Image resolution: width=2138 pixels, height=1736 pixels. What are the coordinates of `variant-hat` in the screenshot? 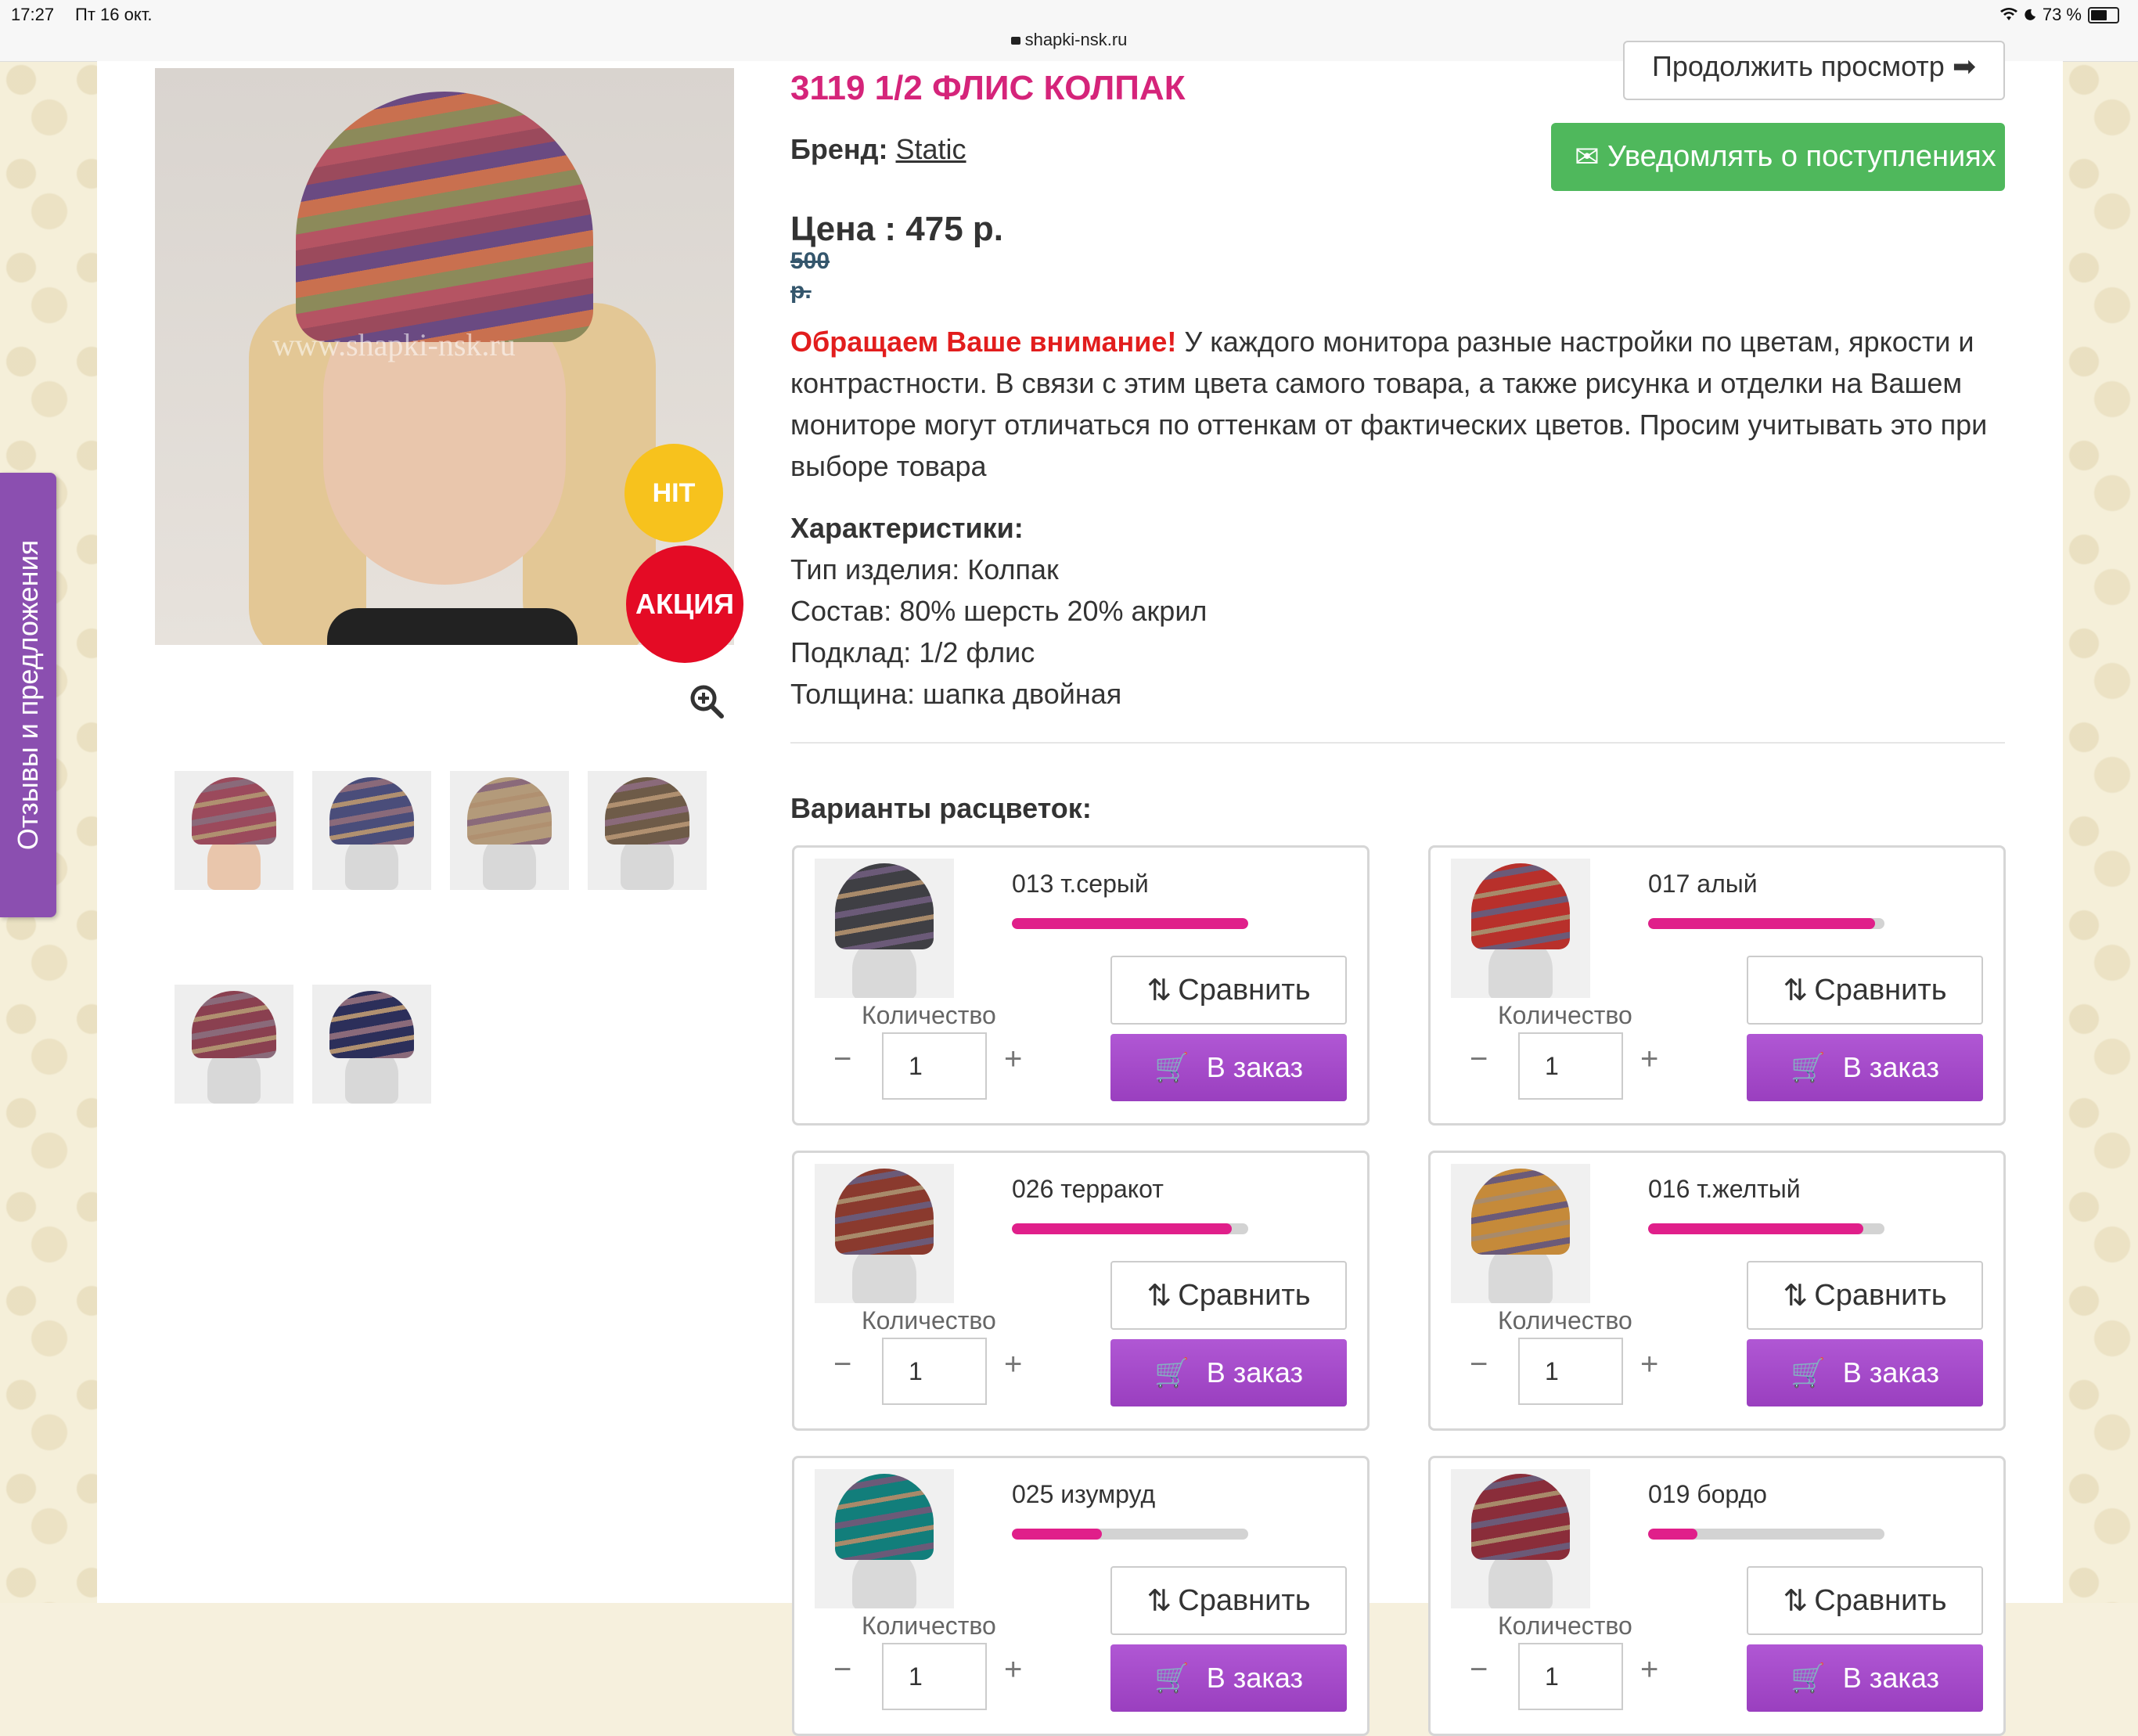 It's located at (1521, 1212).